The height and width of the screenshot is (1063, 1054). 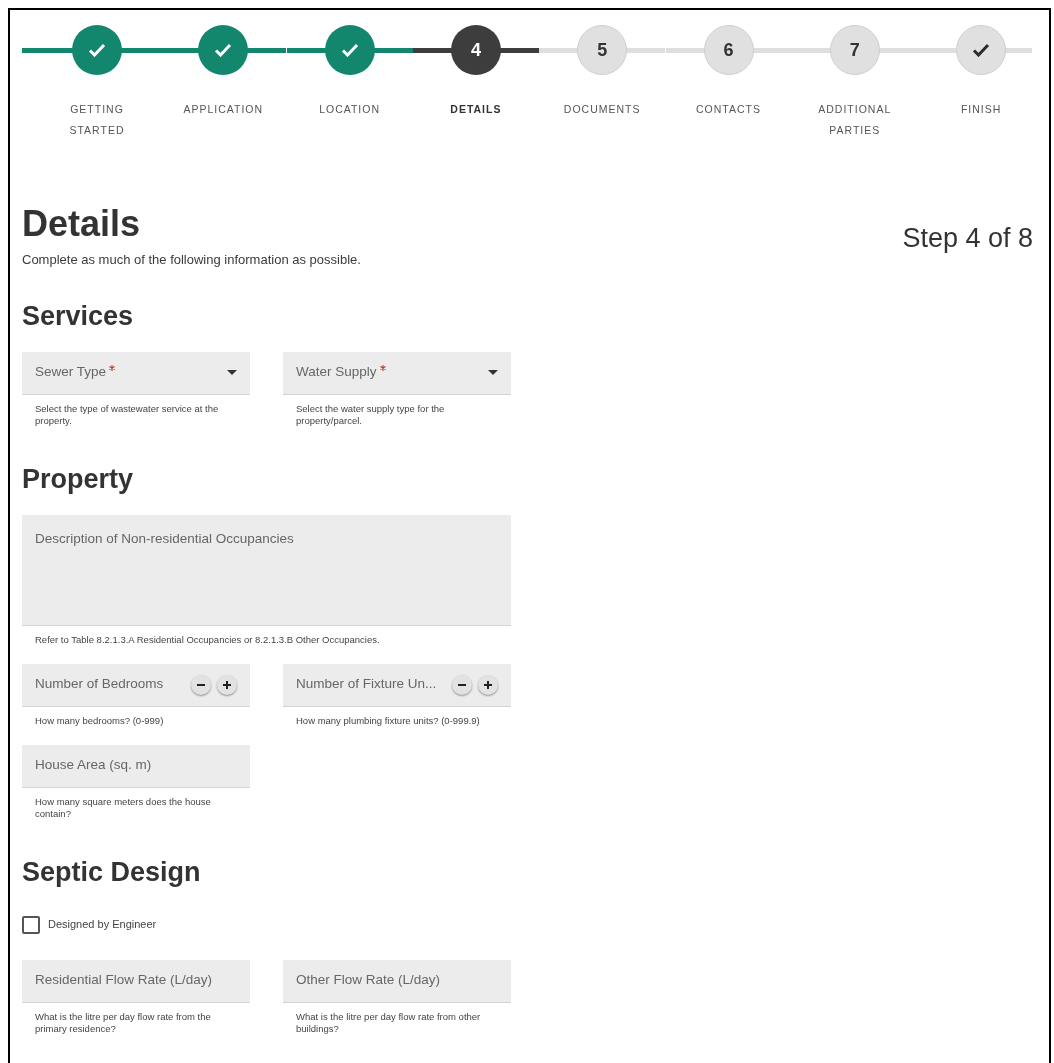 I want to click on helper-text: Select the type of wastewater service at the property., so click(x=127, y=414).